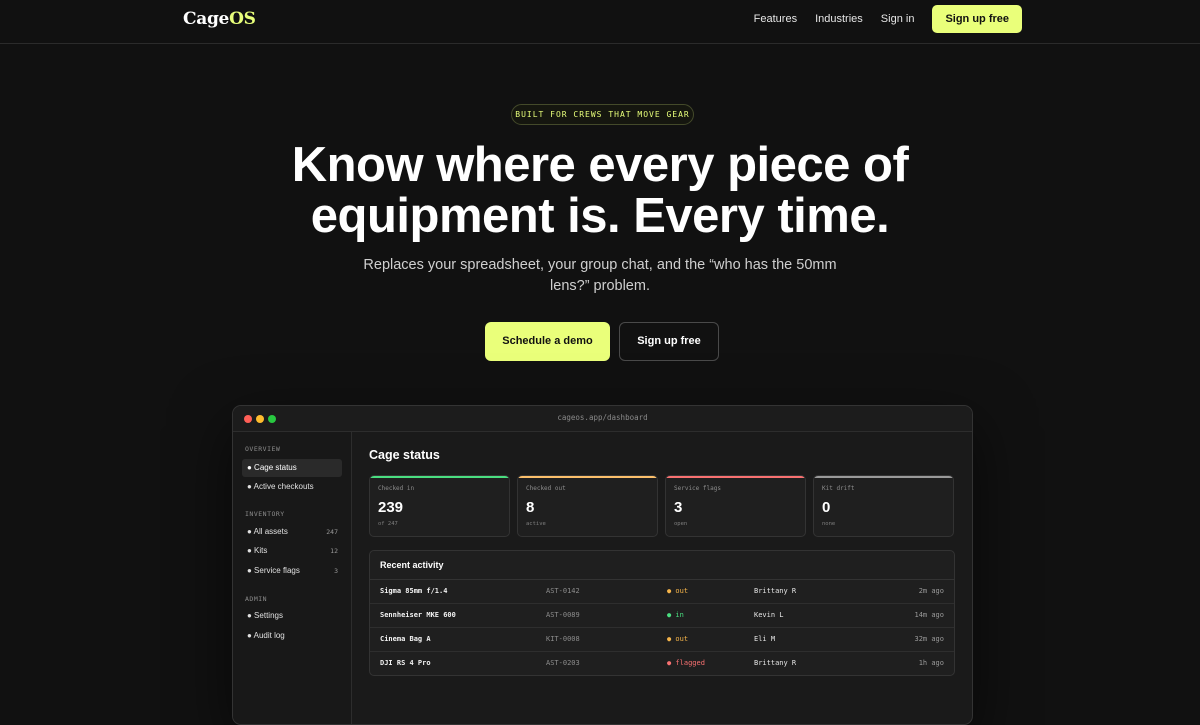 This screenshot has width=1200, height=725. Describe the element at coordinates (826, 507) in the screenshot. I see `stat-value: 0` at that location.